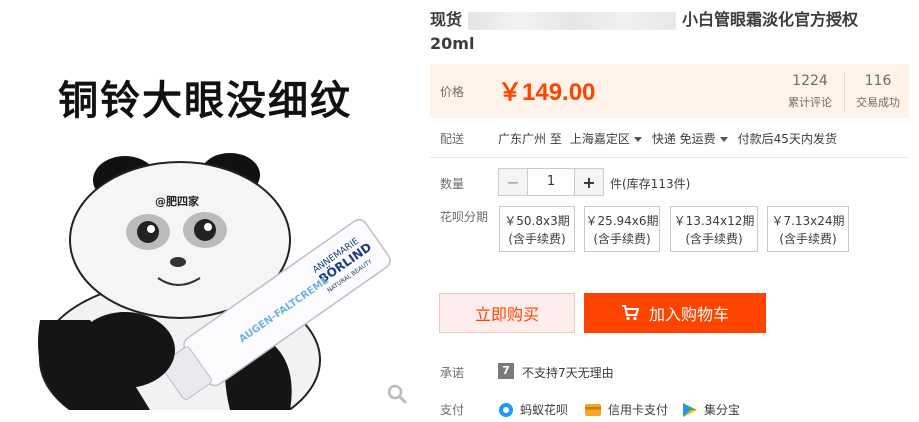  I want to click on promise-text: 不支持7天无理由, so click(568, 372).